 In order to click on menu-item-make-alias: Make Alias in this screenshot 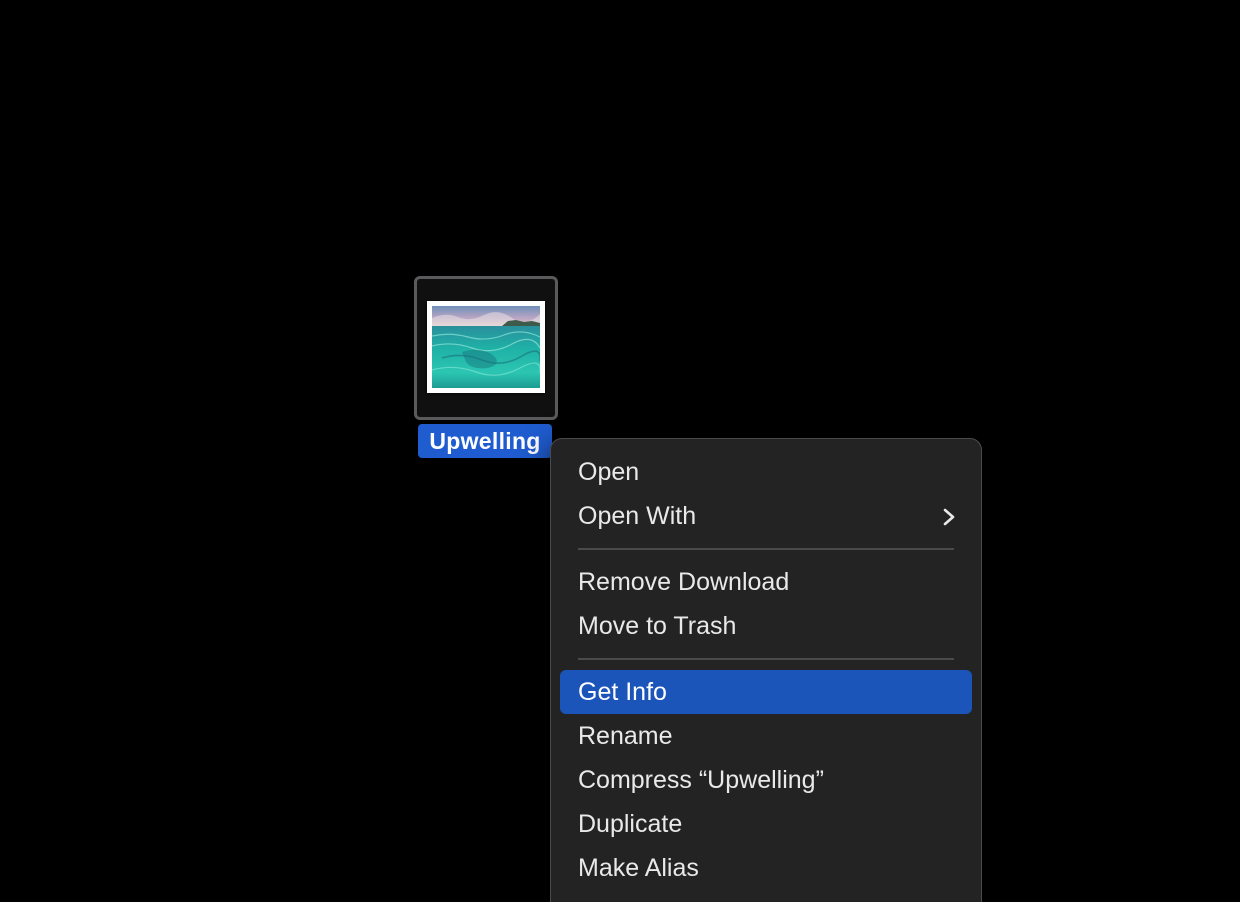, I will do `click(766, 868)`.